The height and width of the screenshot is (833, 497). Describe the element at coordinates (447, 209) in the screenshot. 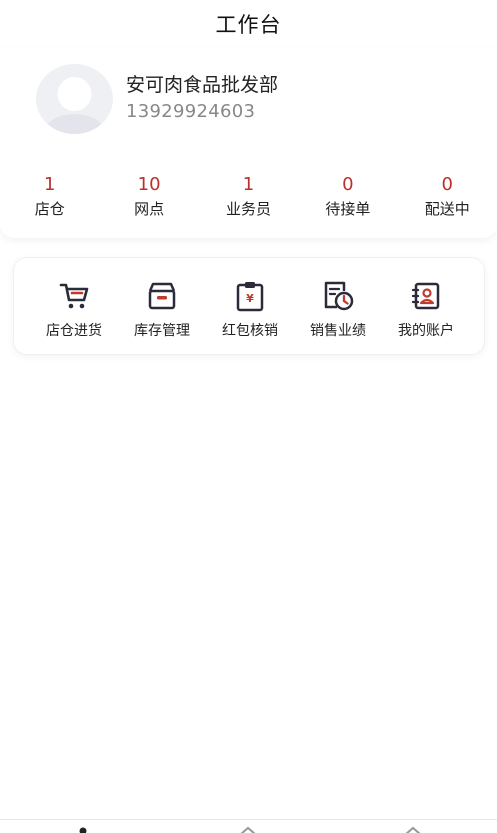

I see `stat-label: 配送中` at that location.